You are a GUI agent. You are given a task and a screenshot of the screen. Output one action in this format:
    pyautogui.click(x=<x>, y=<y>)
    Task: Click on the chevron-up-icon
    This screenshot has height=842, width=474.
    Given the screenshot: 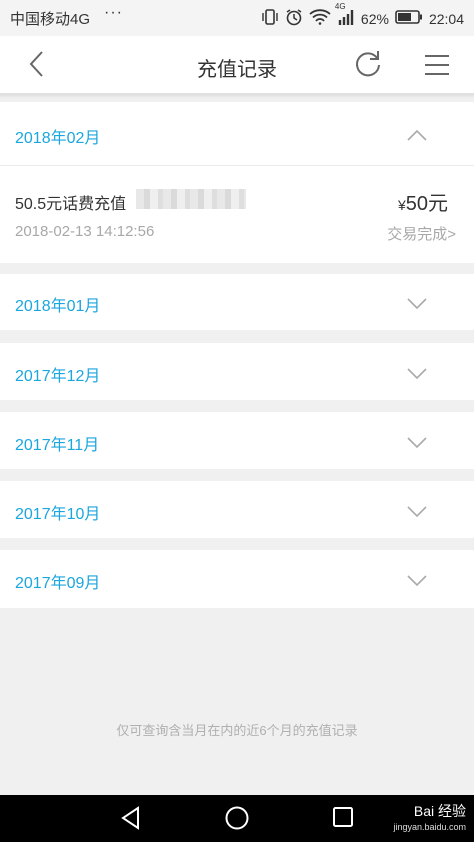 What is the action you would take?
    pyautogui.click(x=417, y=135)
    